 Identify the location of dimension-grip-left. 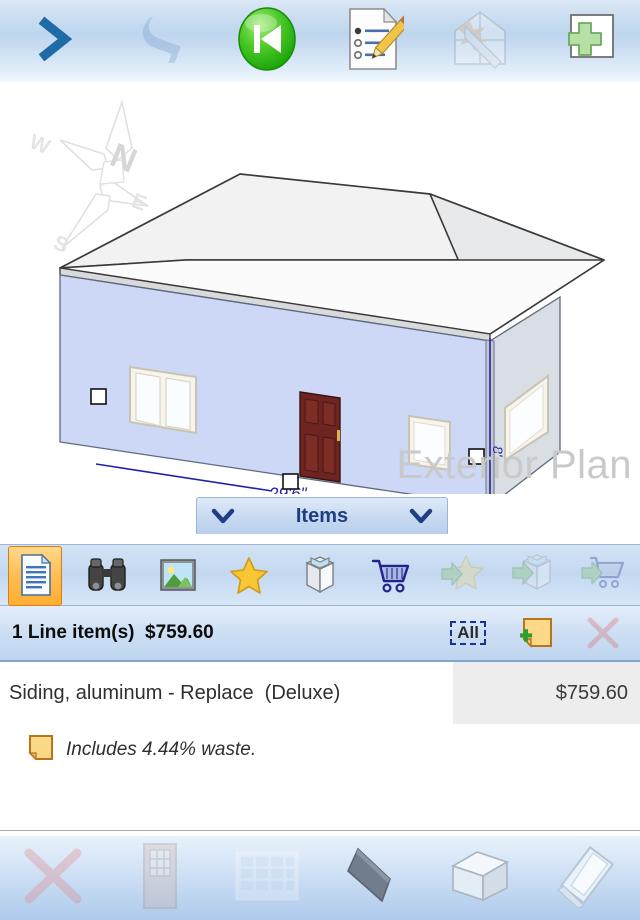
(98, 396).